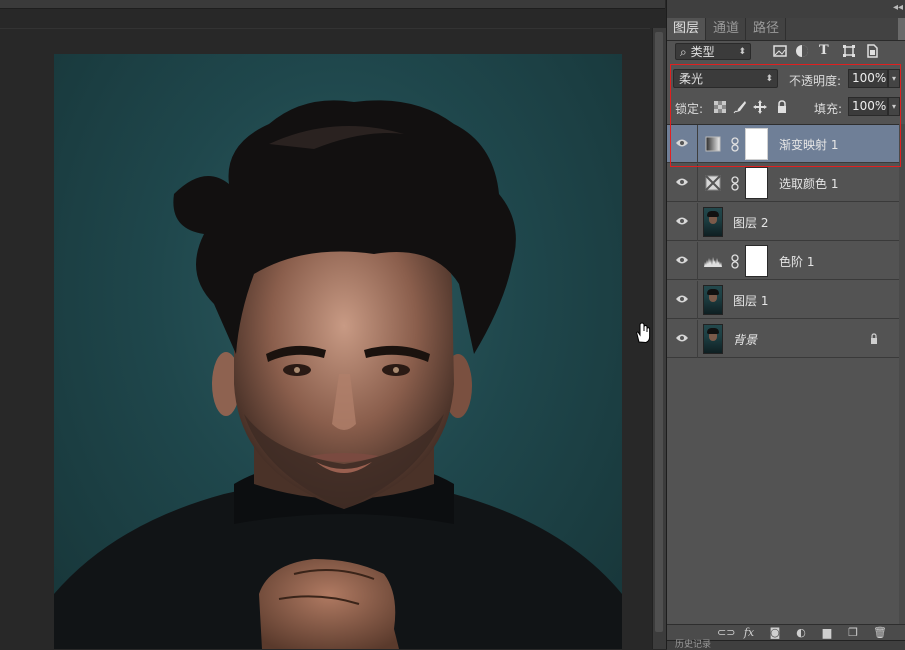  Describe the element at coordinates (809, 145) in the screenshot. I see `layer-name: 渐变映射 1` at that location.